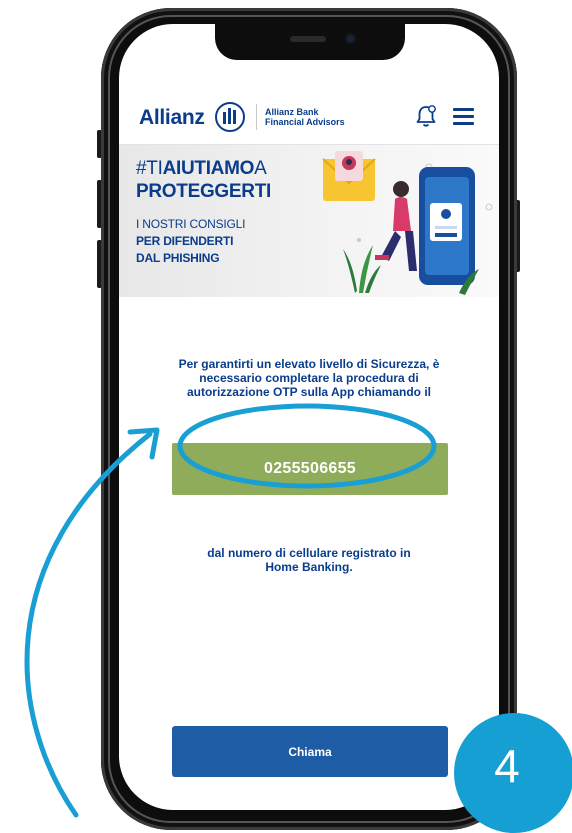  I want to click on call-button: Chiama, so click(310, 751).